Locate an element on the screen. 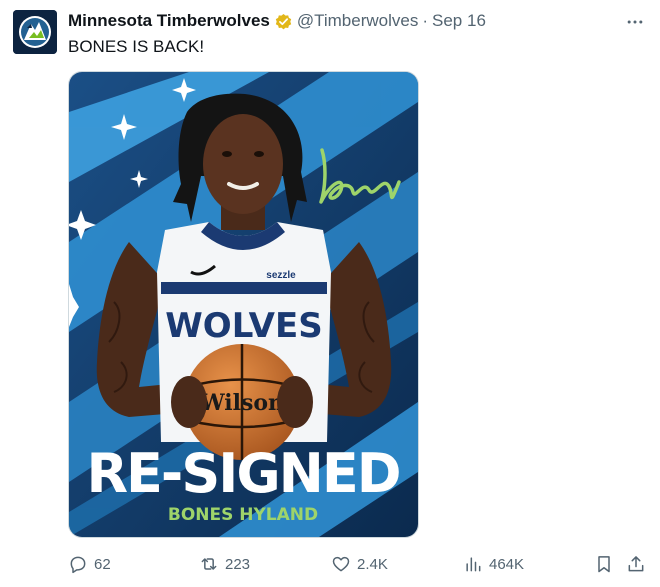 Image resolution: width=660 pixels, height=587 pixels. author-handle: @Timberwolves is located at coordinates (357, 21).